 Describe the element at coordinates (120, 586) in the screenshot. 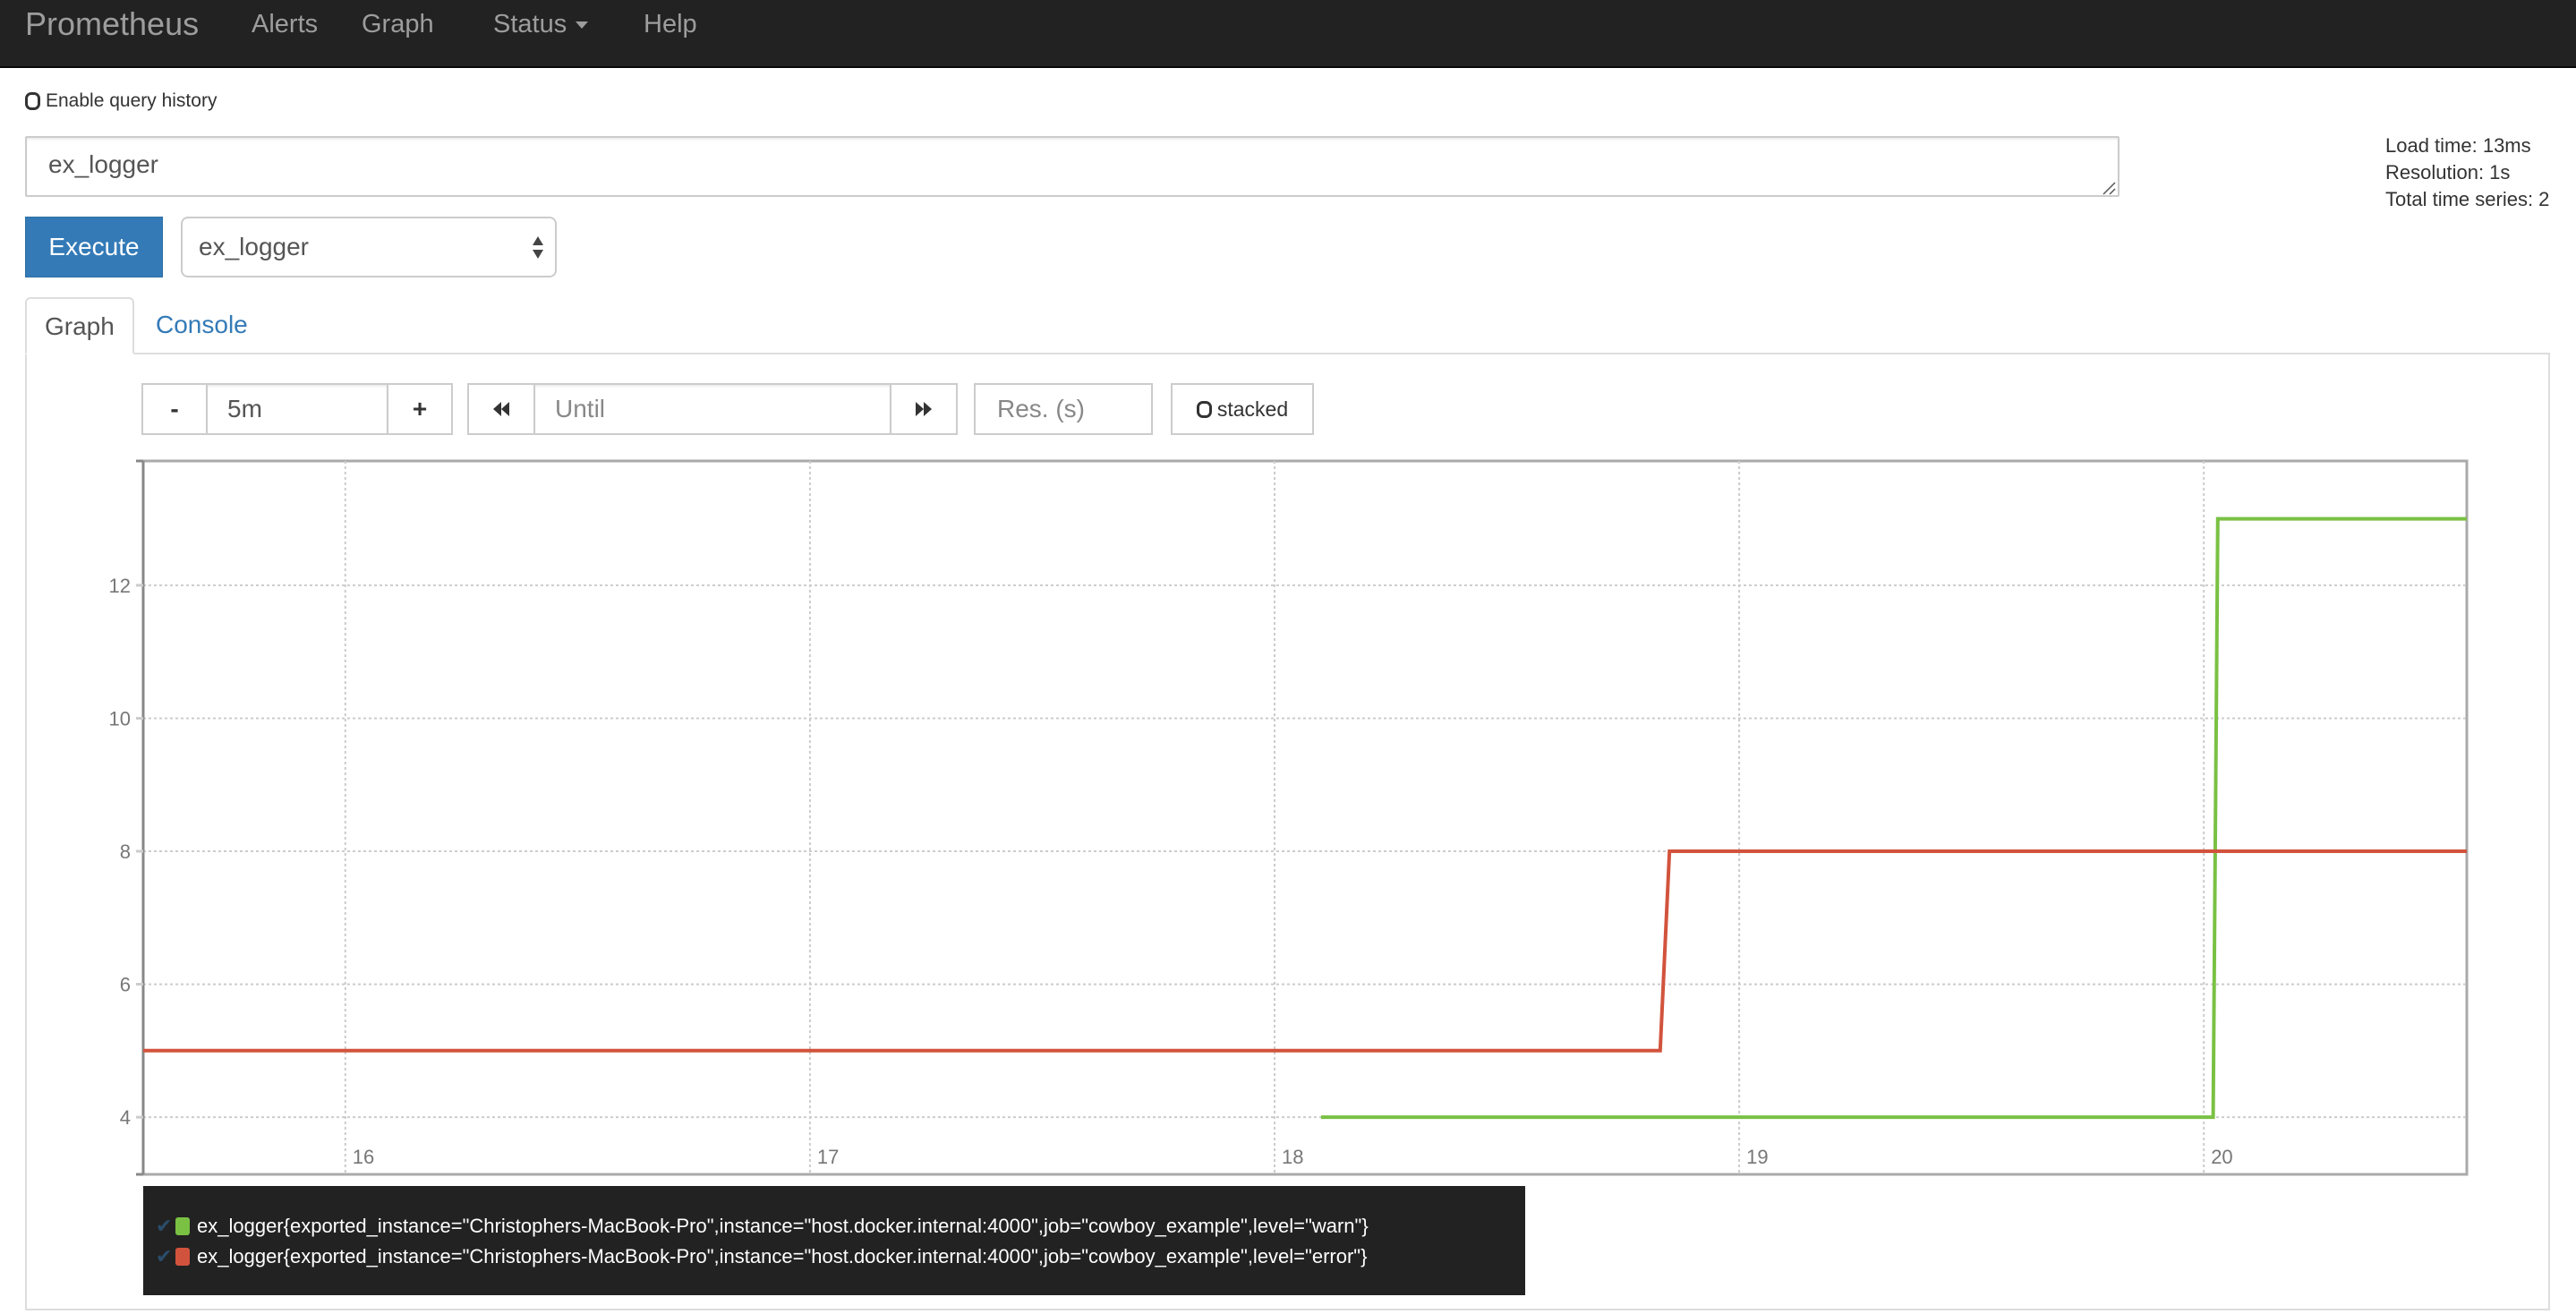

I see `y-tick-label: 12` at that location.